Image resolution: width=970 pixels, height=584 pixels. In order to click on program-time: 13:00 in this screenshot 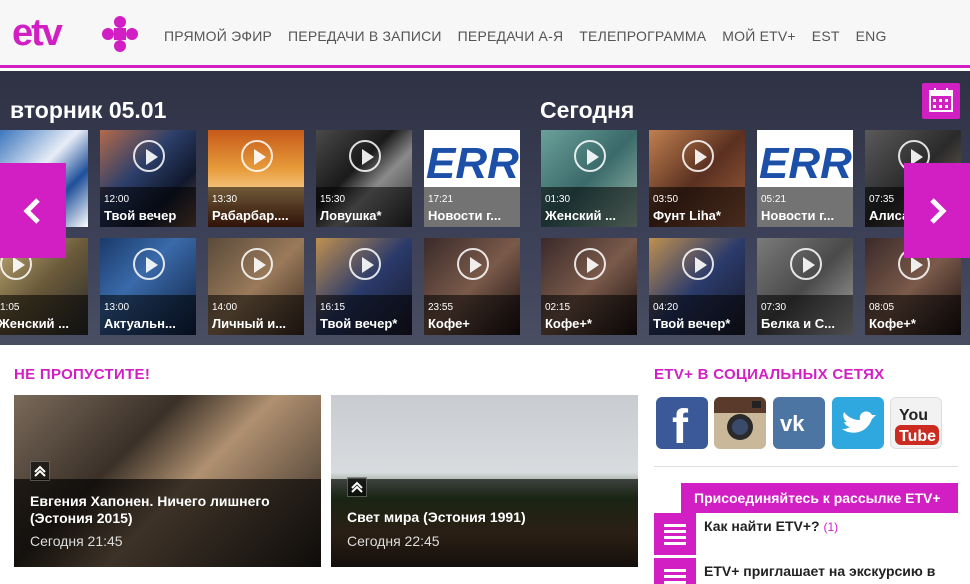, I will do `click(117, 307)`.